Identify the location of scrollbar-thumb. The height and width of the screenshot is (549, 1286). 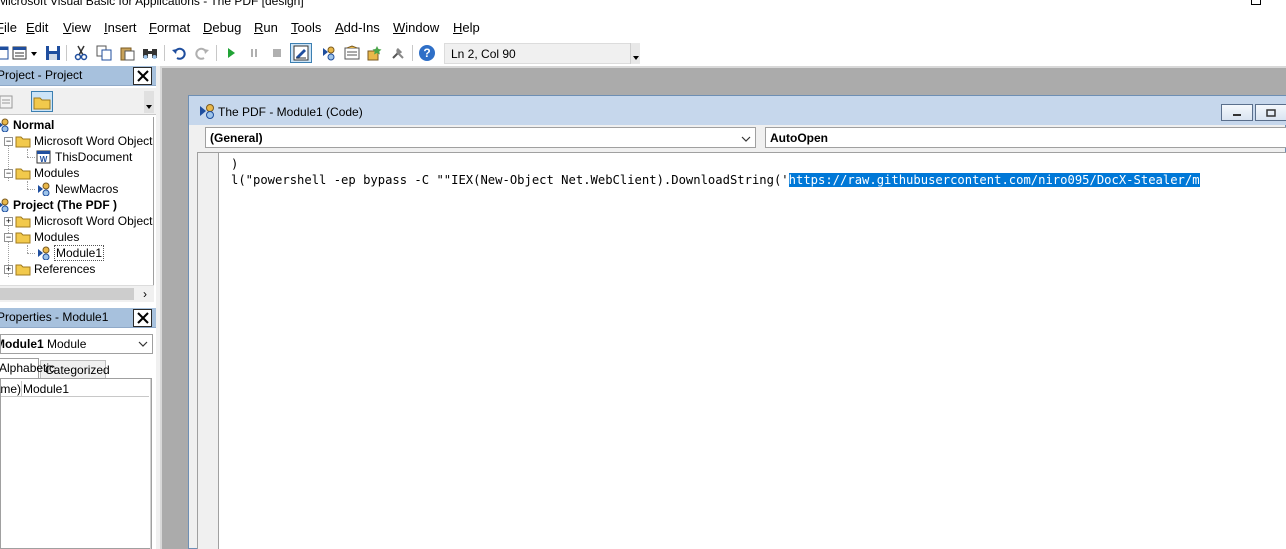
(67, 294).